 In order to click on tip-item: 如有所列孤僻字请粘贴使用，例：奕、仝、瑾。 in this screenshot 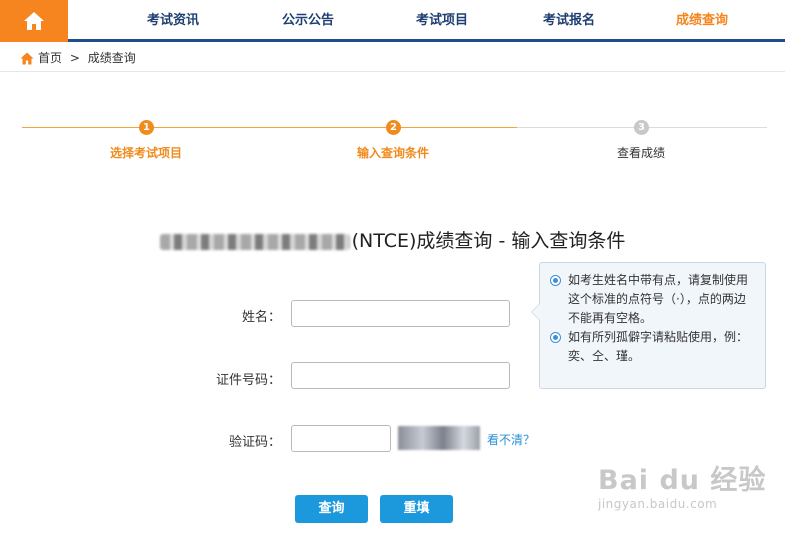, I will do `click(652, 347)`.